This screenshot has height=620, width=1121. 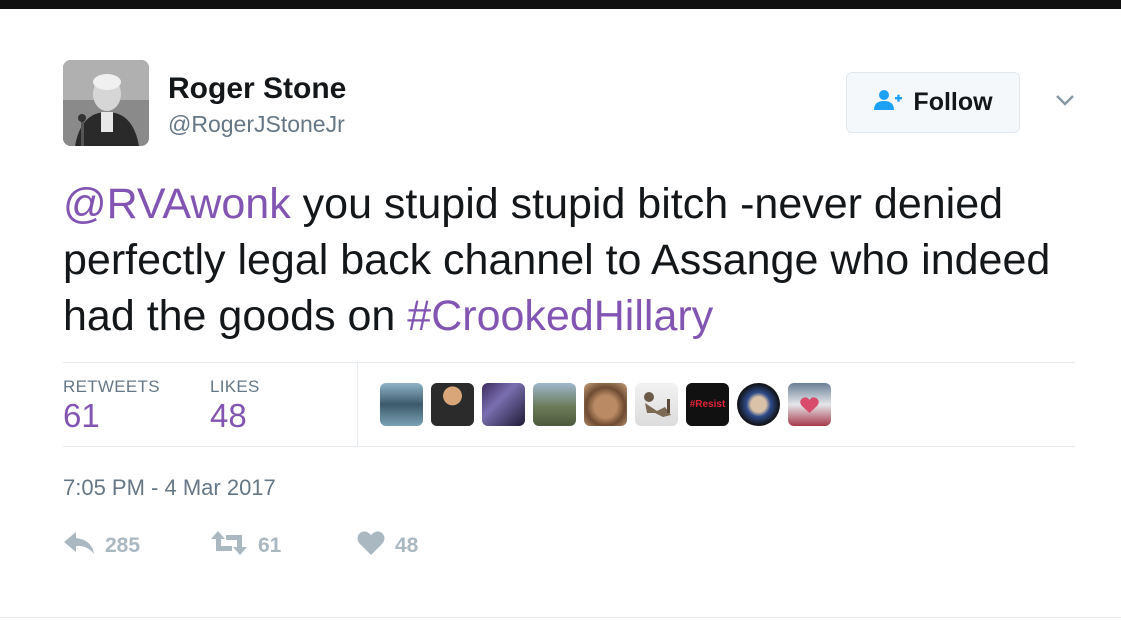 What do you see at coordinates (169, 488) in the screenshot?
I see `tweet-timestamp: 7:05 PM - 4 Mar 2017` at bounding box center [169, 488].